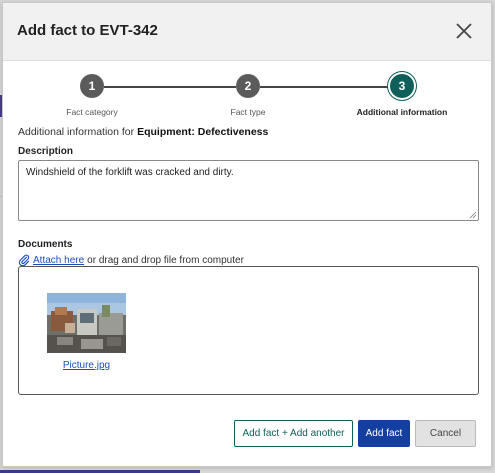  Describe the element at coordinates (92, 86) in the screenshot. I see `step-1-circle: 1` at that location.